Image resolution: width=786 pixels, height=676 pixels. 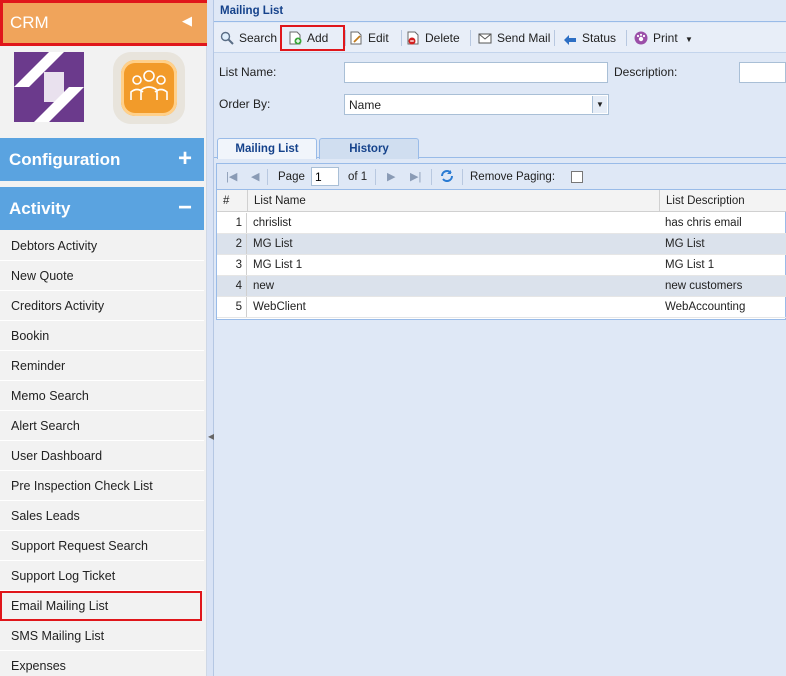 I want to click on table-row: 2 MG List MG List, so click(x=501, y=244).